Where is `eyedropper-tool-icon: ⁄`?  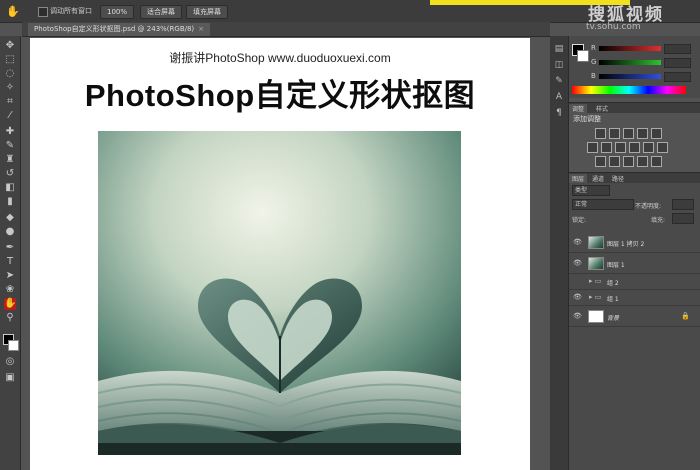
eyedropper-tool-icon: ⁄ is located at coordinates (10, 116).